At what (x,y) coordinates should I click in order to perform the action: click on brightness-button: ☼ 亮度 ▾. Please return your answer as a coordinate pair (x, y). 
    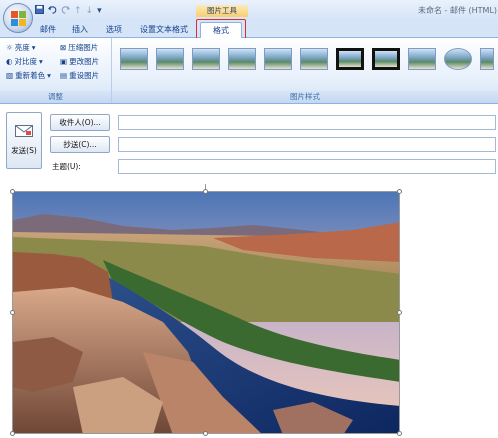
    Looking at the image, I should click on (21, 48).